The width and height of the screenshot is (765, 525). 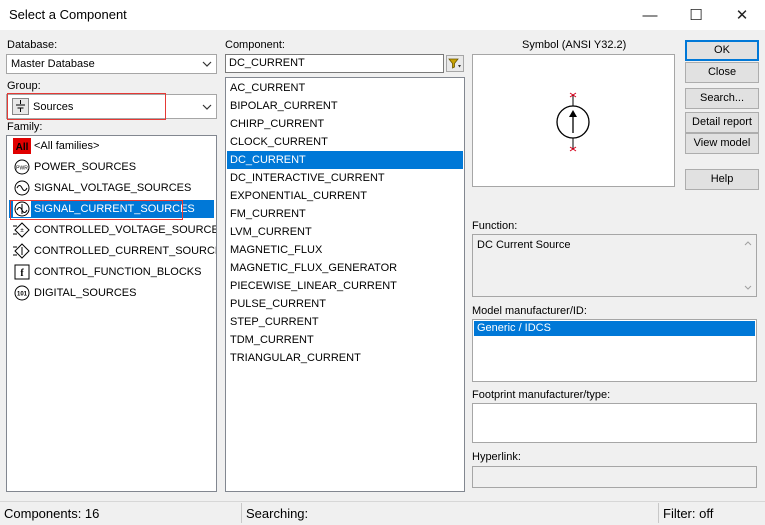 I want to click on family-item-label: <All families>, so click(x=67, y=146).